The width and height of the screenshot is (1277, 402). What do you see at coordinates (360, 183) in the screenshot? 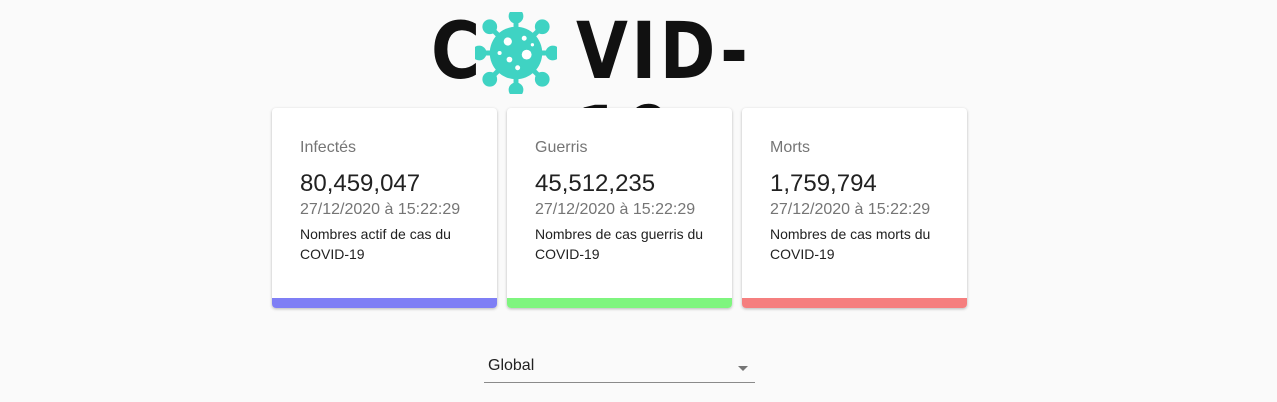
I see `card-count: 80,459,047` at bounding box center [360, 183].